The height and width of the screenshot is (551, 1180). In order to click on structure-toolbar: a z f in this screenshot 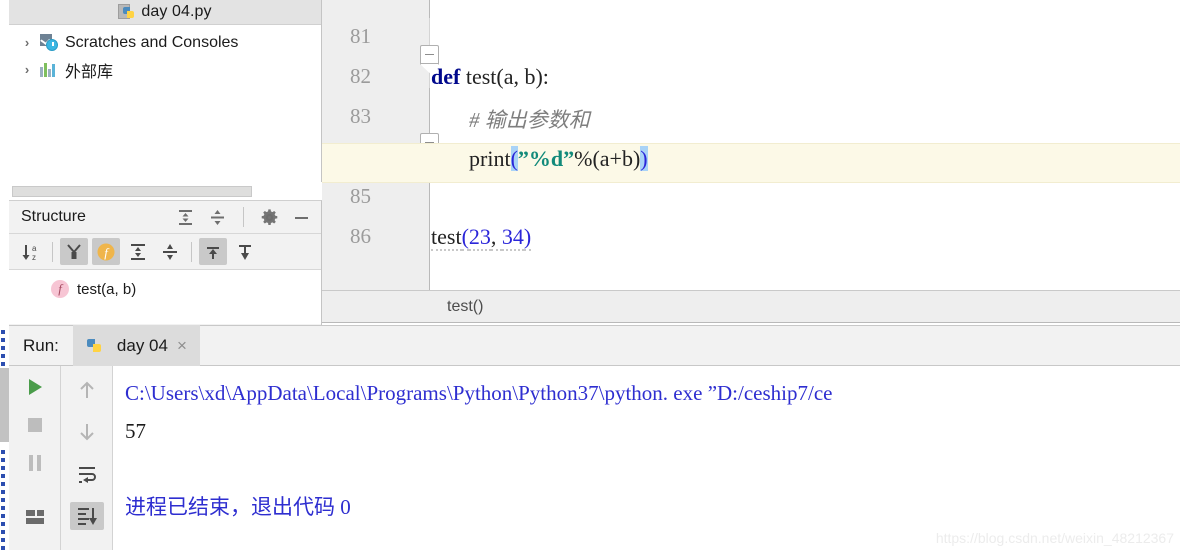, I will do `click(165, 252)`.